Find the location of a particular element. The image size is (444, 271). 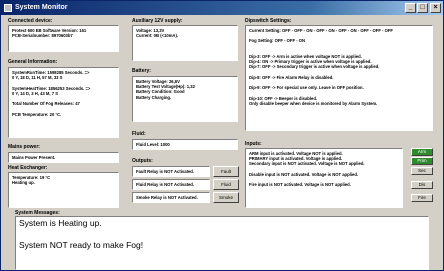

aux-supply-label: Auxiliary 12V supply: is located at coordinates (157, 21).